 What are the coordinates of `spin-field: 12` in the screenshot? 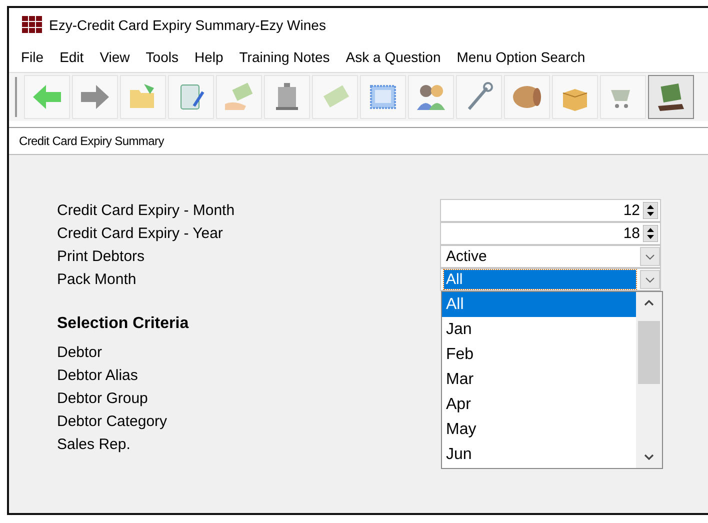 It's located at (550, 210).